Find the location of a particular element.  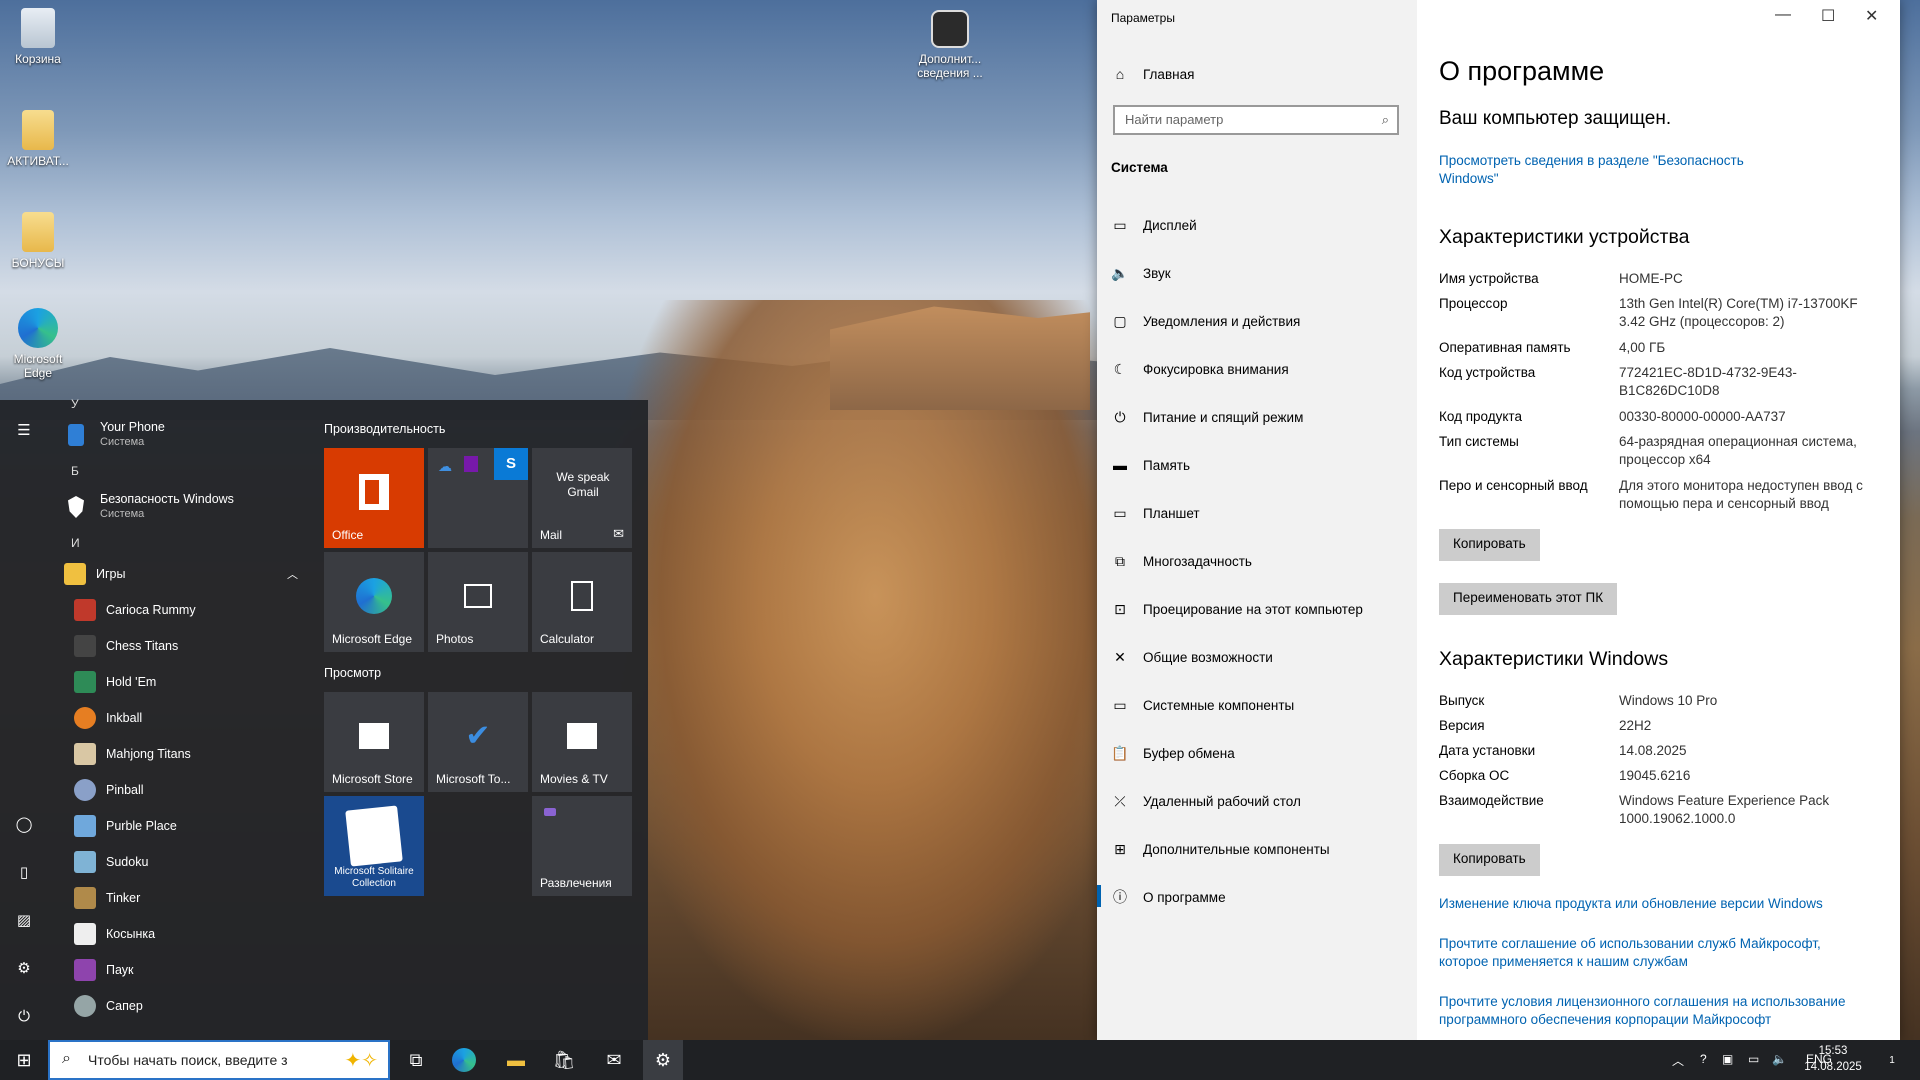

nav-focus: ☾ Фокусировка внимания is located at coordinates (1200, 369).